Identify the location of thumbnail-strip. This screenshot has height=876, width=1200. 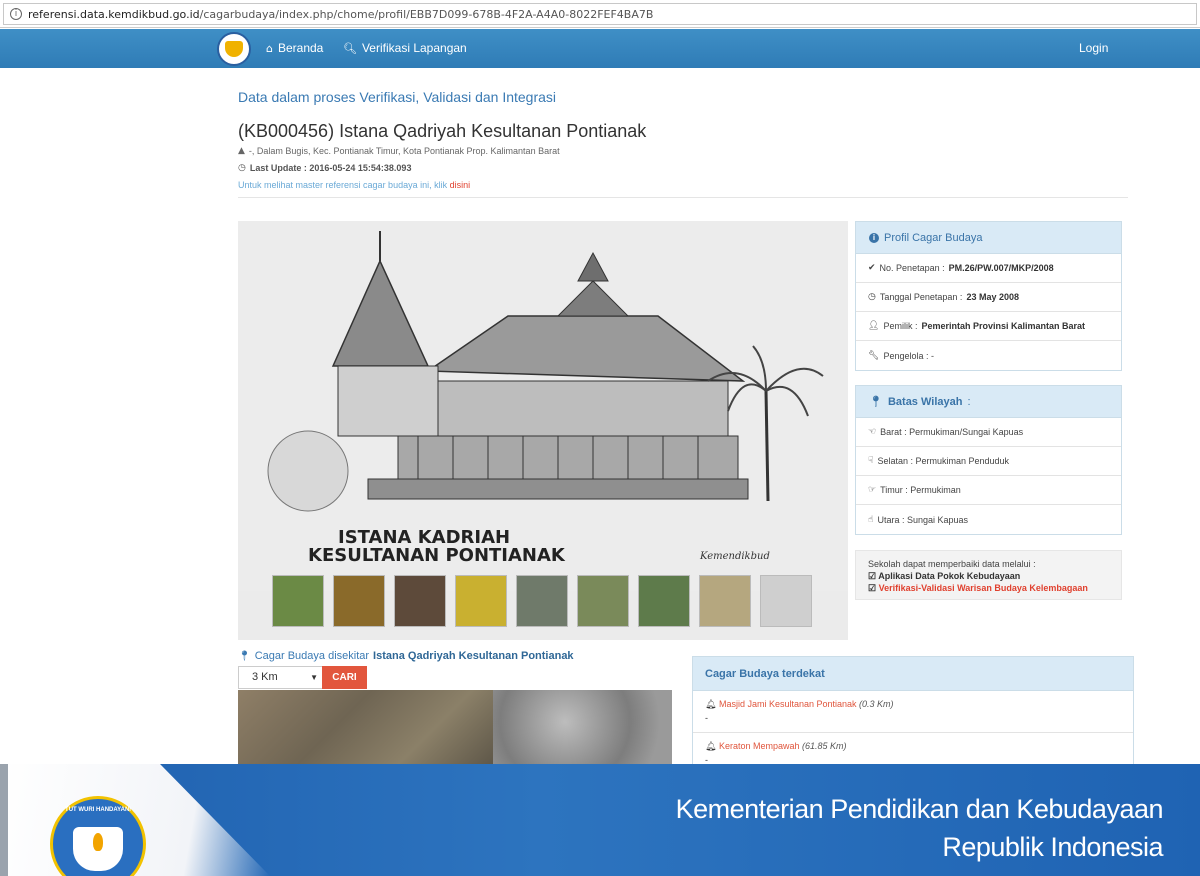
(542, 601).